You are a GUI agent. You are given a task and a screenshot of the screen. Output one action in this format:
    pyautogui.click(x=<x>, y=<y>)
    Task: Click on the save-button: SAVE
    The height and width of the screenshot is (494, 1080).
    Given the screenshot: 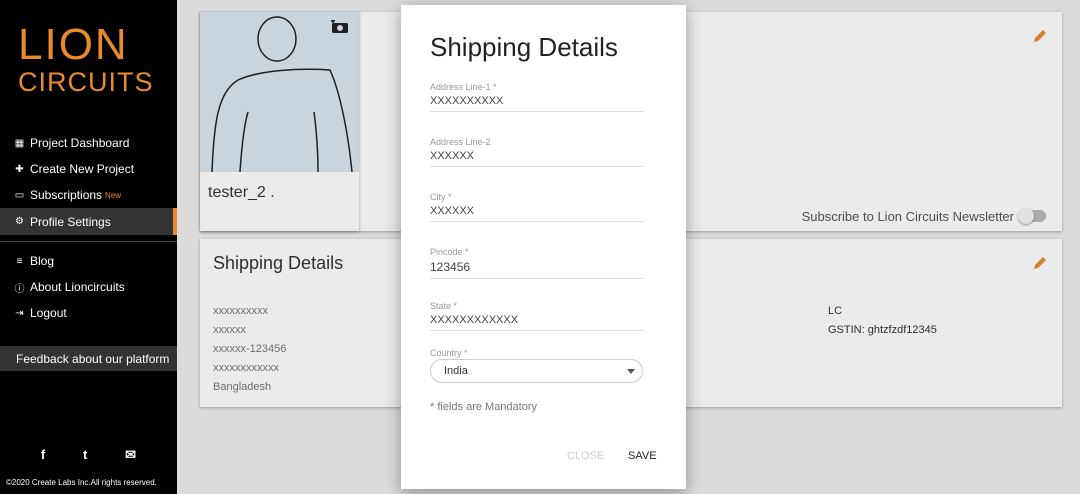 What is the action you would take?
    pyautogui.click(x=642, y=456)
    